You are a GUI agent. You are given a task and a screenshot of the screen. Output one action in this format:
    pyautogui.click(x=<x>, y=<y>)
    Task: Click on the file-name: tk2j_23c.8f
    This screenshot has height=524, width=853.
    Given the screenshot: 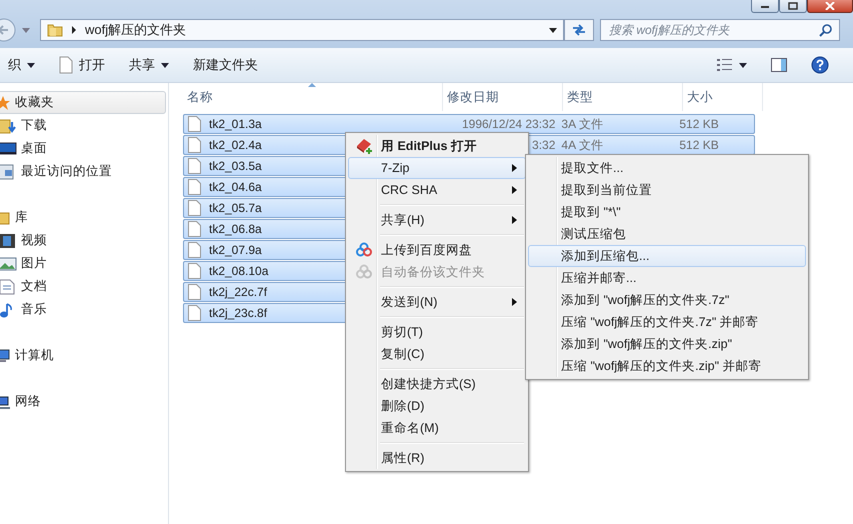 What is the action you would take?
    pyautogui.click(x=238, y=313)
    